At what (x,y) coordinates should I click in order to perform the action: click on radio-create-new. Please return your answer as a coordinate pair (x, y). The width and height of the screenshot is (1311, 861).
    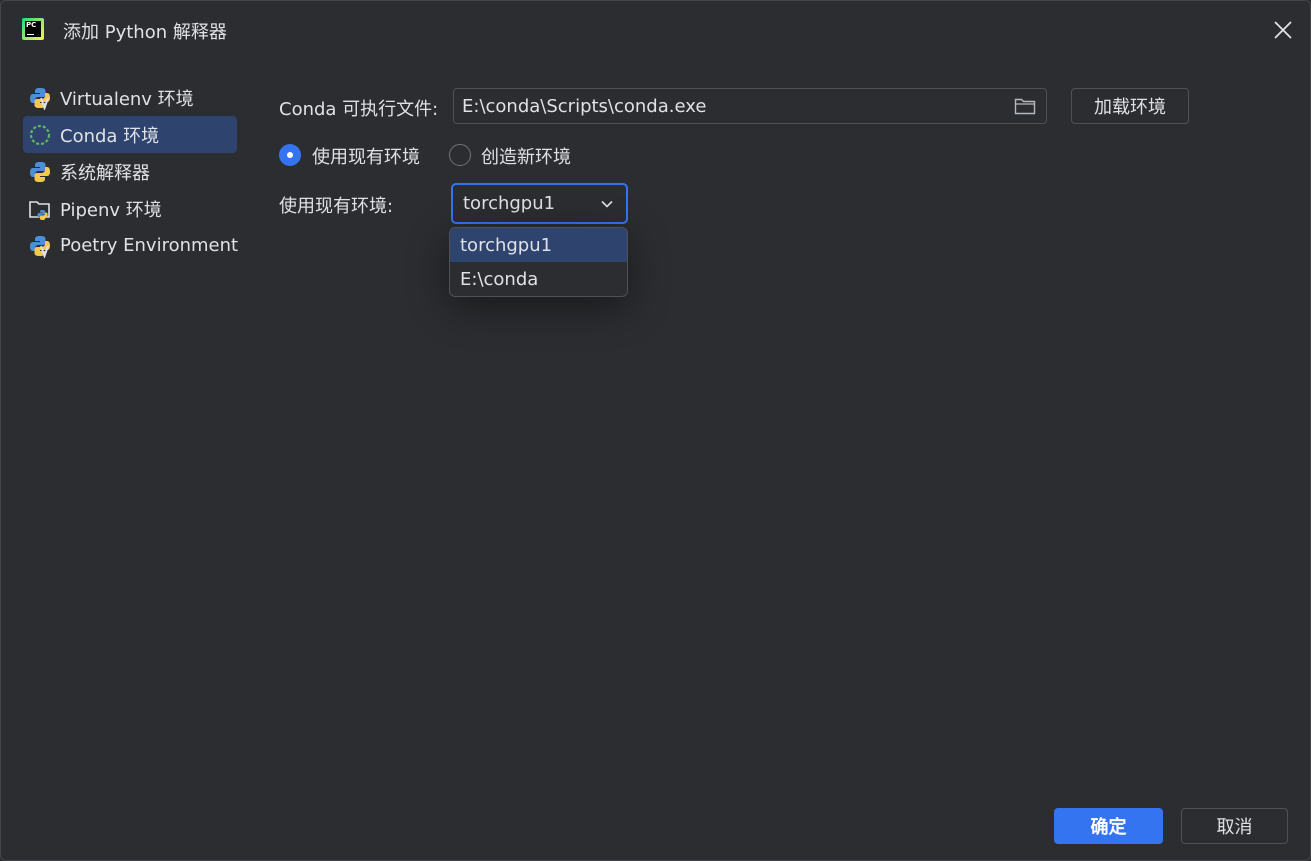
    Looking at the image, I should click on (460, 155).